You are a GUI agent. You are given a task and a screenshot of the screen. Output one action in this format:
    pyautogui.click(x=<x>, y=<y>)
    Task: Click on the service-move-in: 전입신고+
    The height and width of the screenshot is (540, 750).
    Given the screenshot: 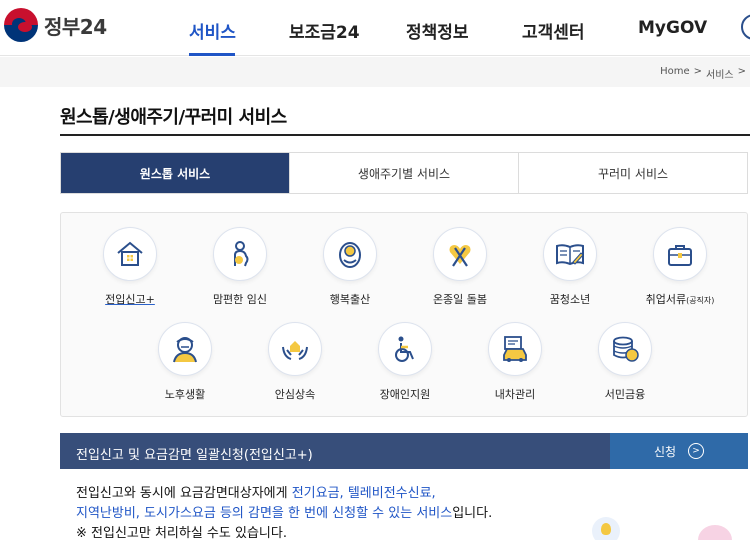 What is the action you would take?
    pyautogui.click(x=130, y=267)
    